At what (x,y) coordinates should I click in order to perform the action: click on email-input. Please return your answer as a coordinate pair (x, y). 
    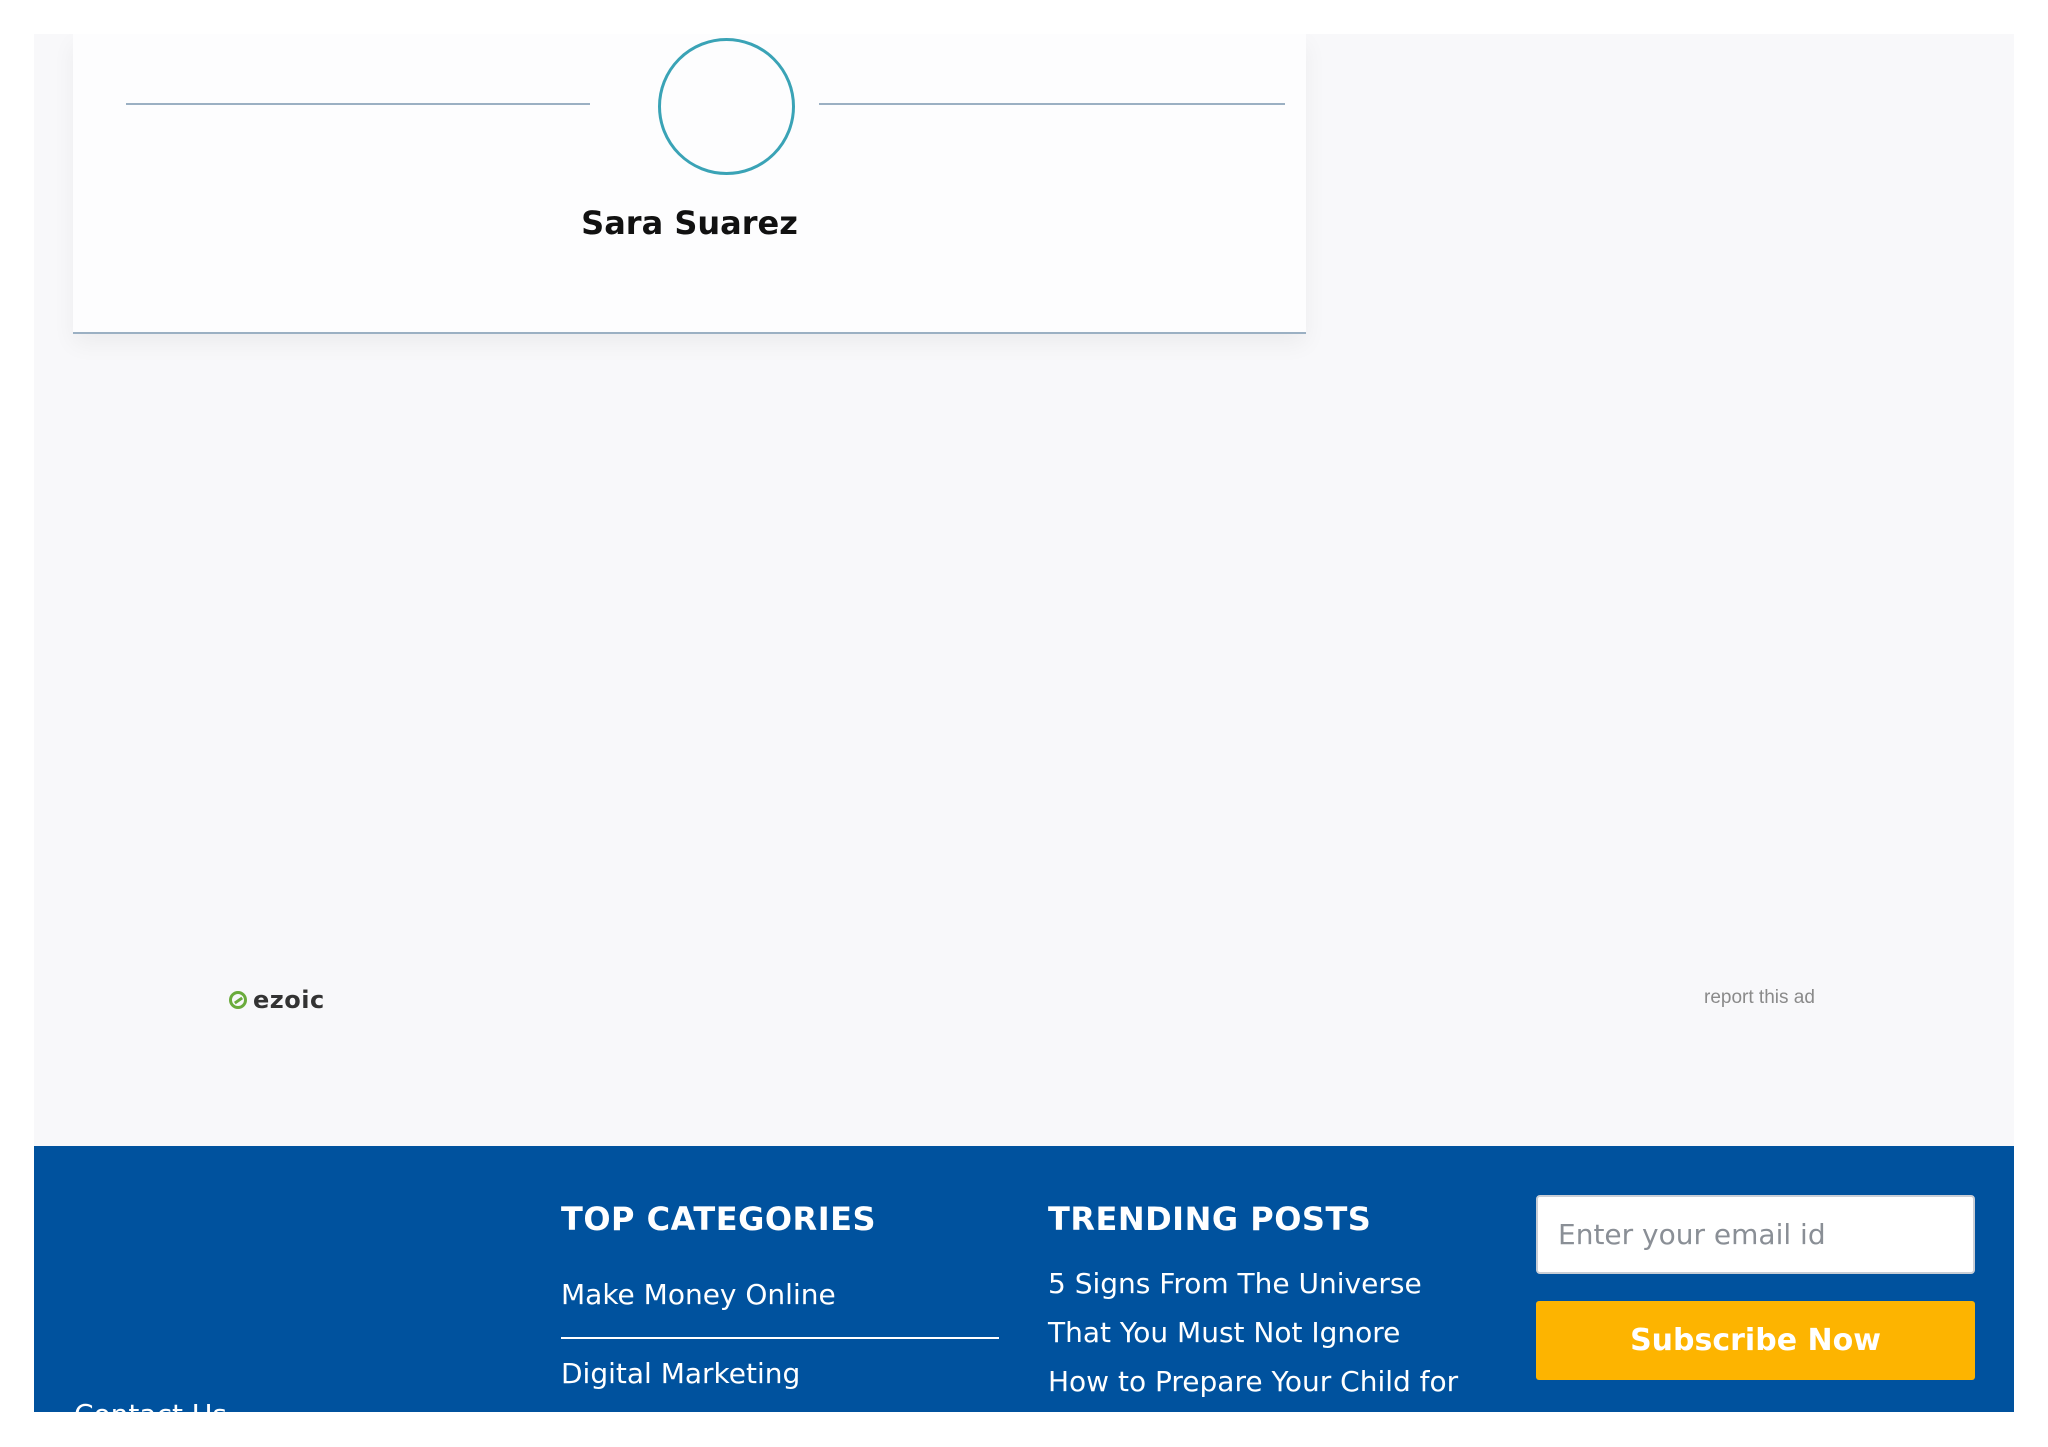
    Looking at the image, I should click on (1755, 1234).